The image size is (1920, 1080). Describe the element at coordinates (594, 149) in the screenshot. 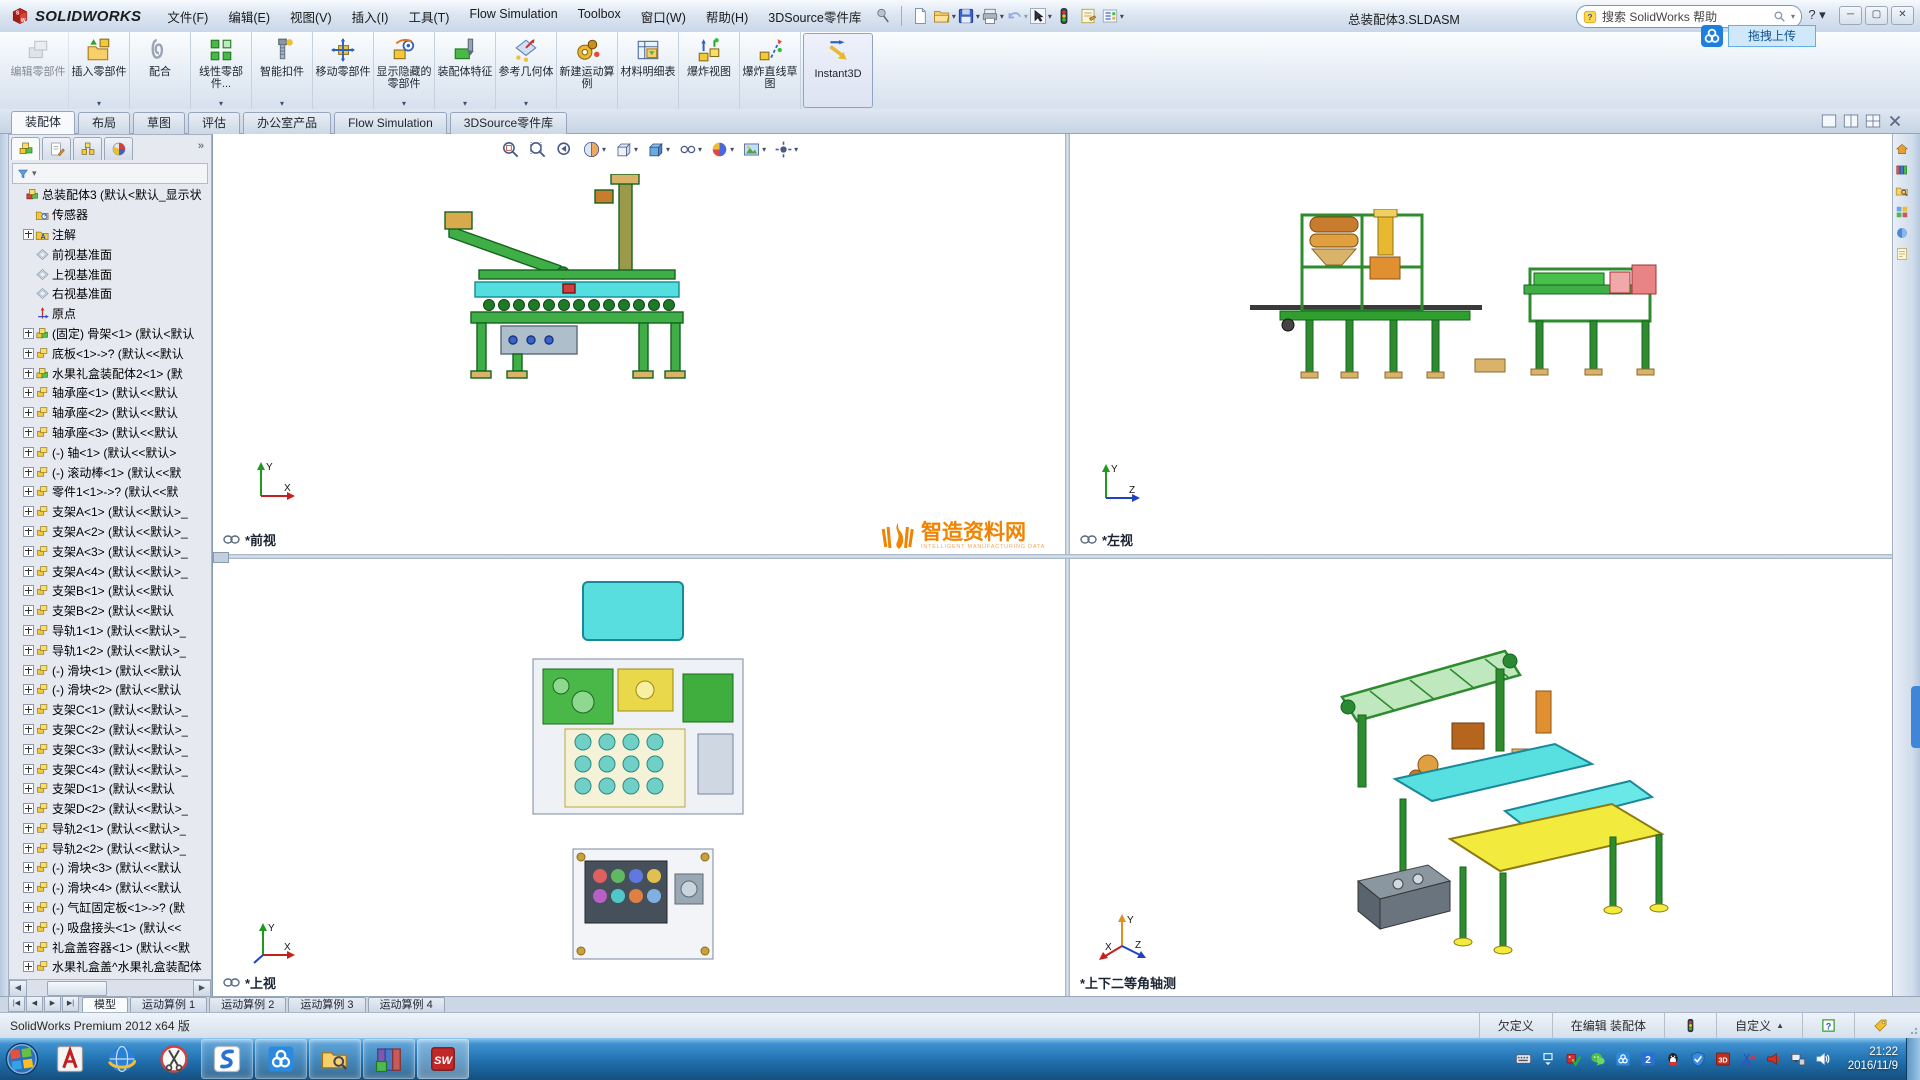

I see `section-view-icon: ▾` at that location.